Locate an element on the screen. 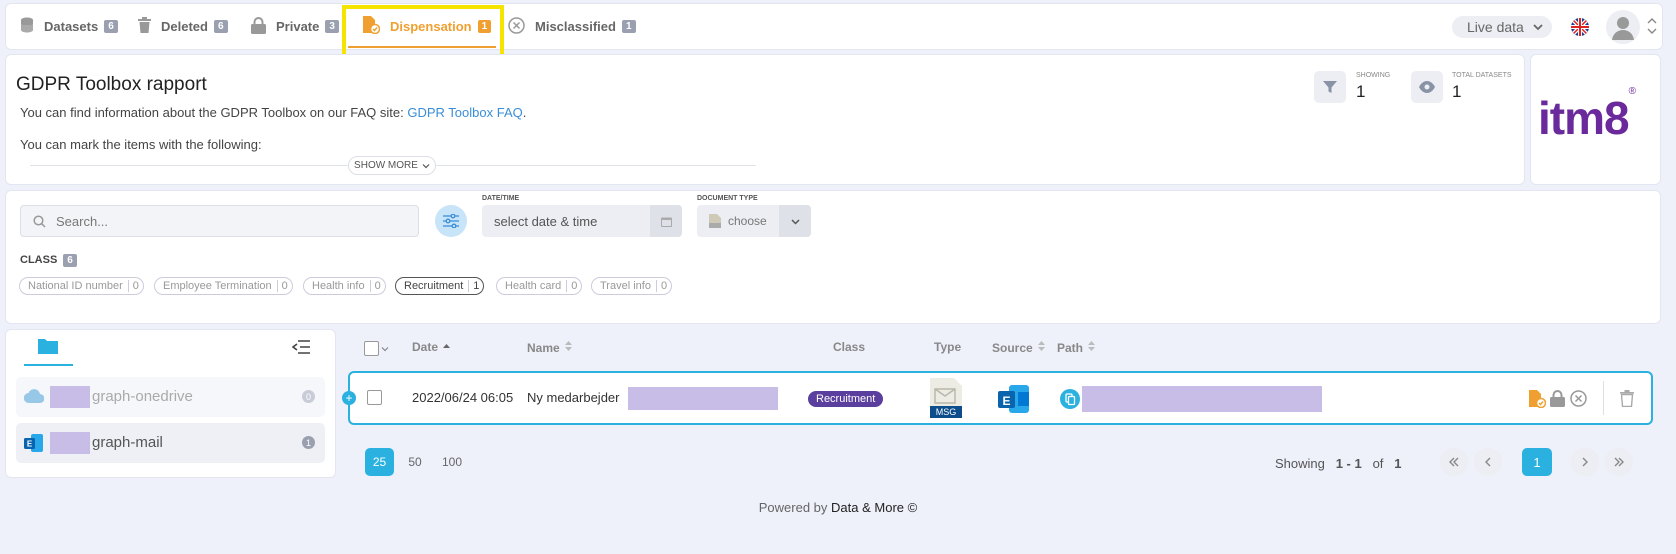 This screenshot has height=554, width=1676. tree-tab-indicator is located at coordinates (48, 365).